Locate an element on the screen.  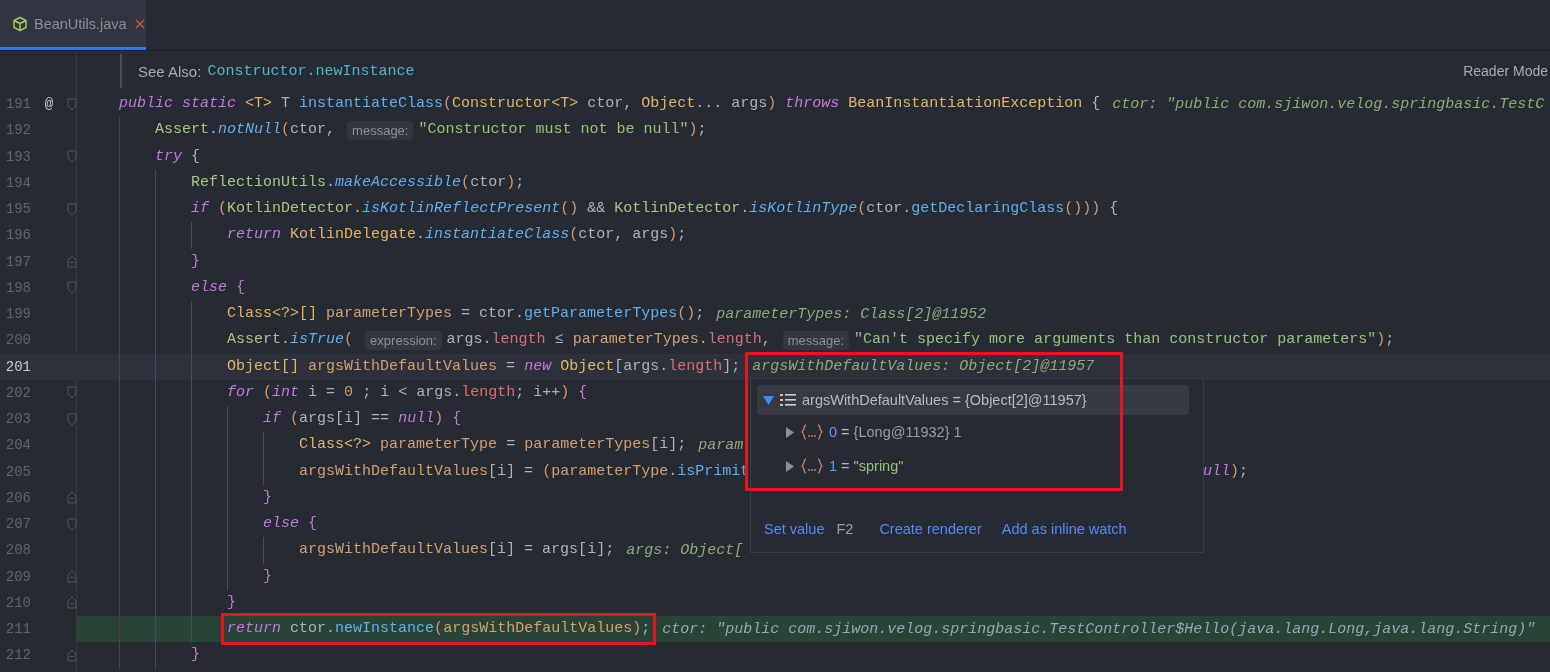
code-text: args.length ≤ parameterTypes.length, is located at coordinates (608, 340).